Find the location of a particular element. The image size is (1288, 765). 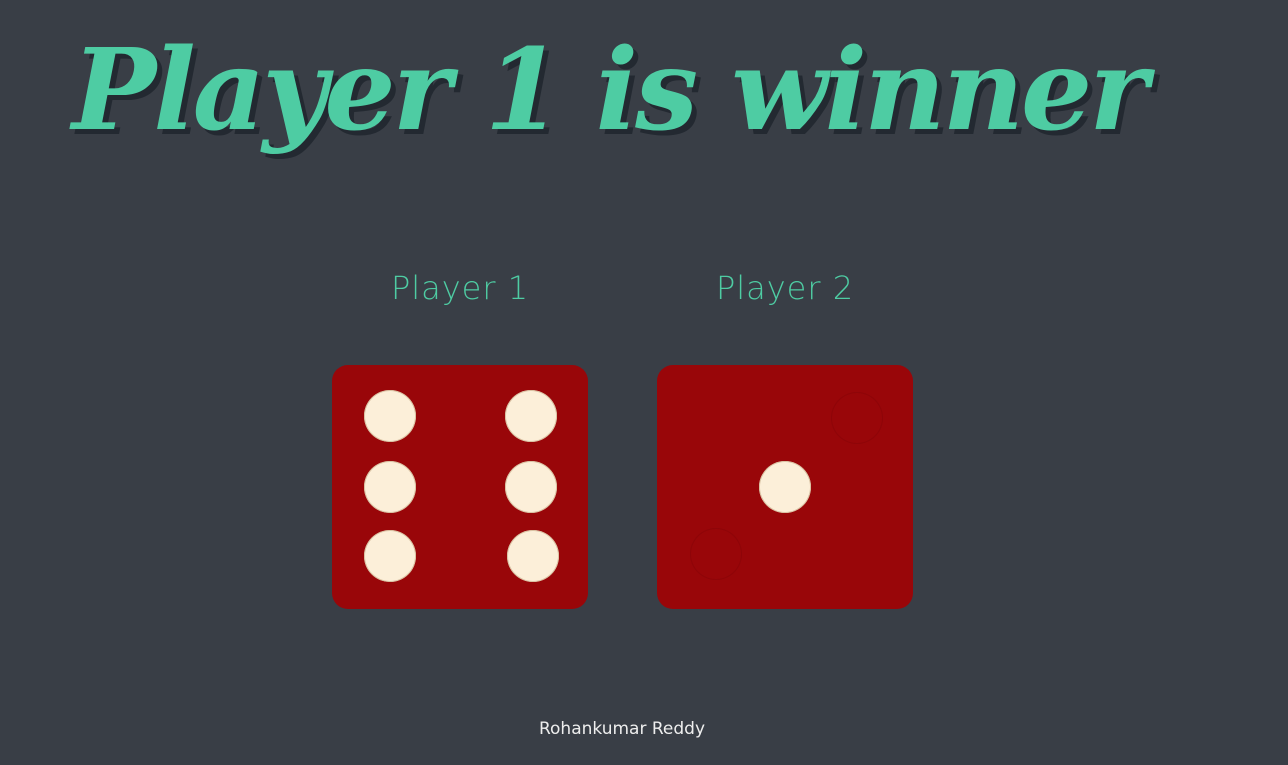

player-1-die is located at coordinates (460, 487).